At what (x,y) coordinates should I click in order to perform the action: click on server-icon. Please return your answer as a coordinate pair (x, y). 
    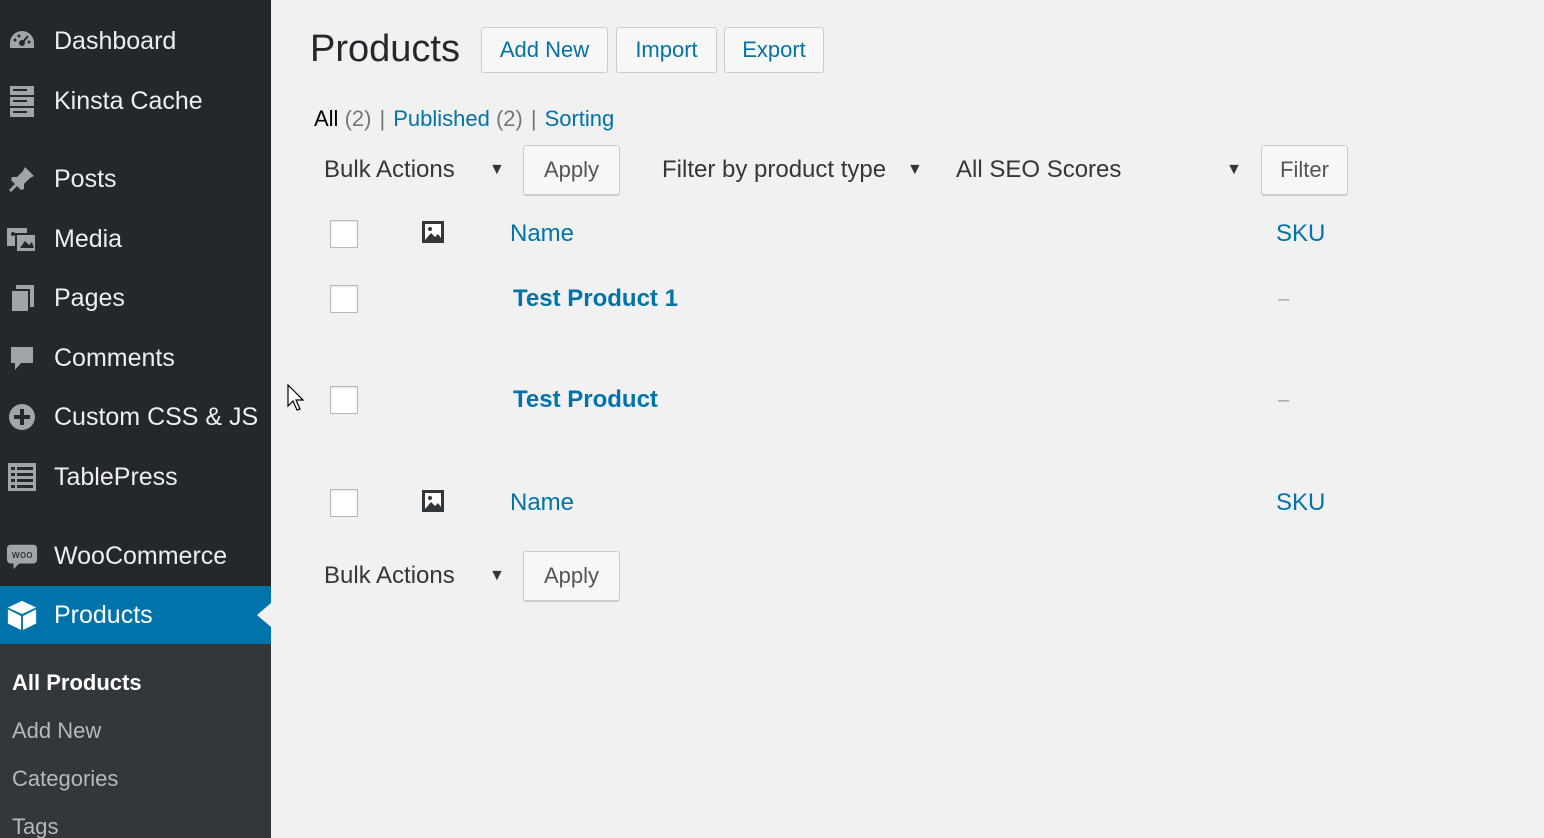
    Looking at the image, I should click on (22, 101).